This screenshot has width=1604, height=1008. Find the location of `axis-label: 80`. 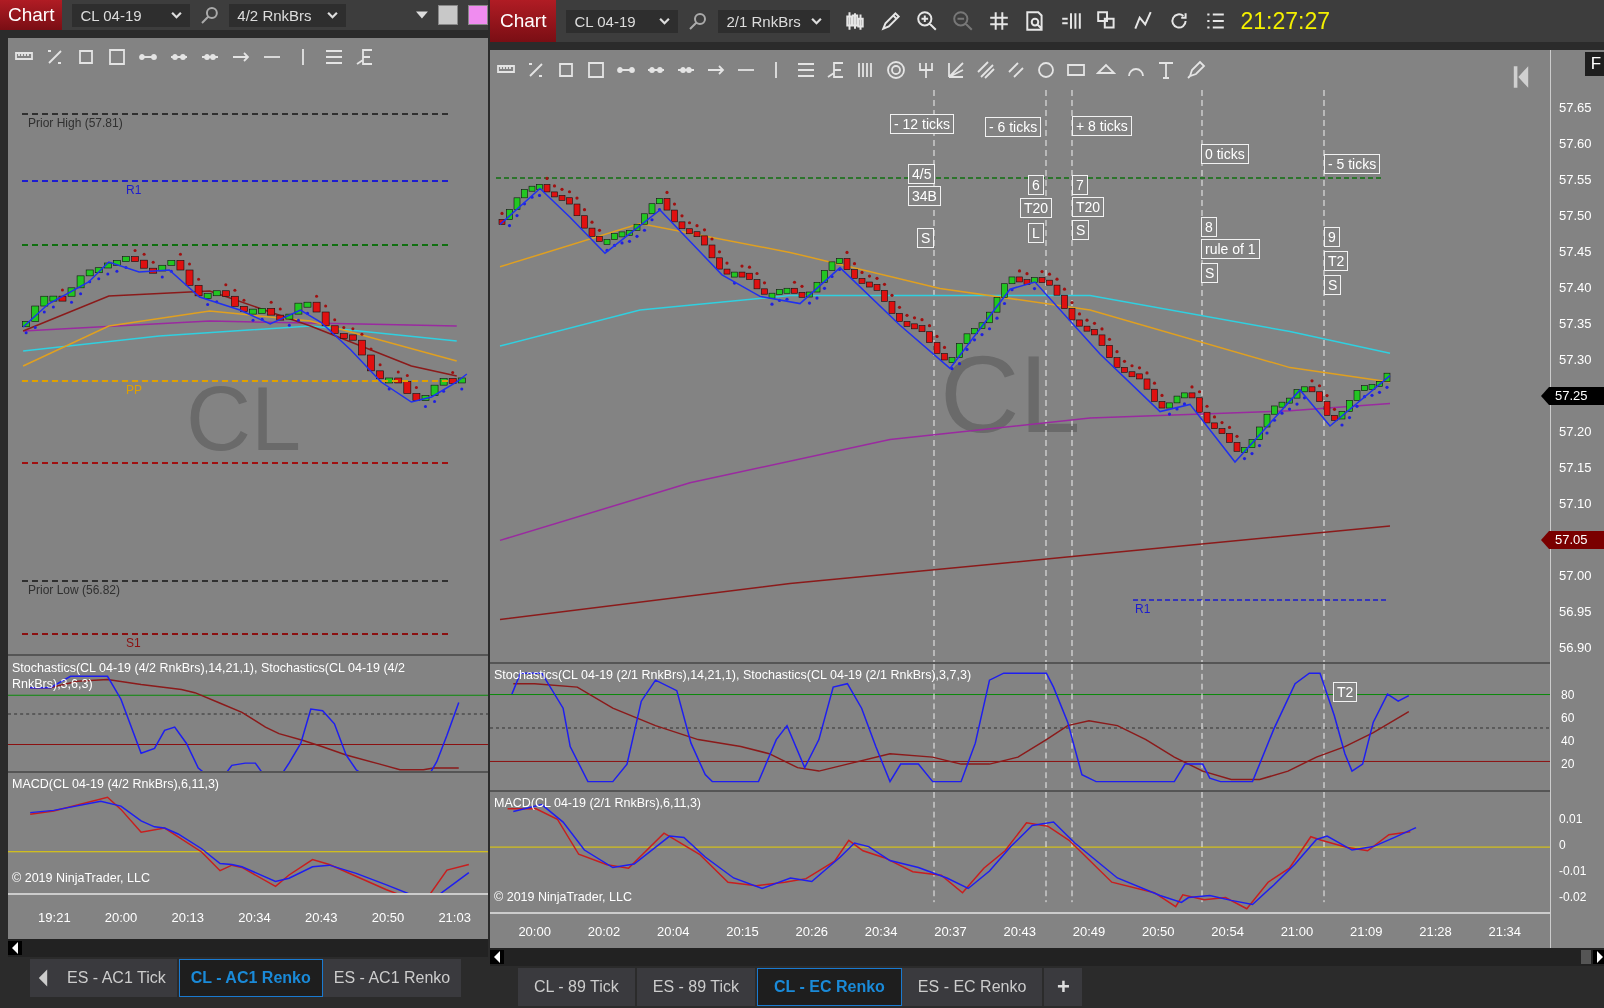

axis-label: 80 is located at coordinates (1568, 695).